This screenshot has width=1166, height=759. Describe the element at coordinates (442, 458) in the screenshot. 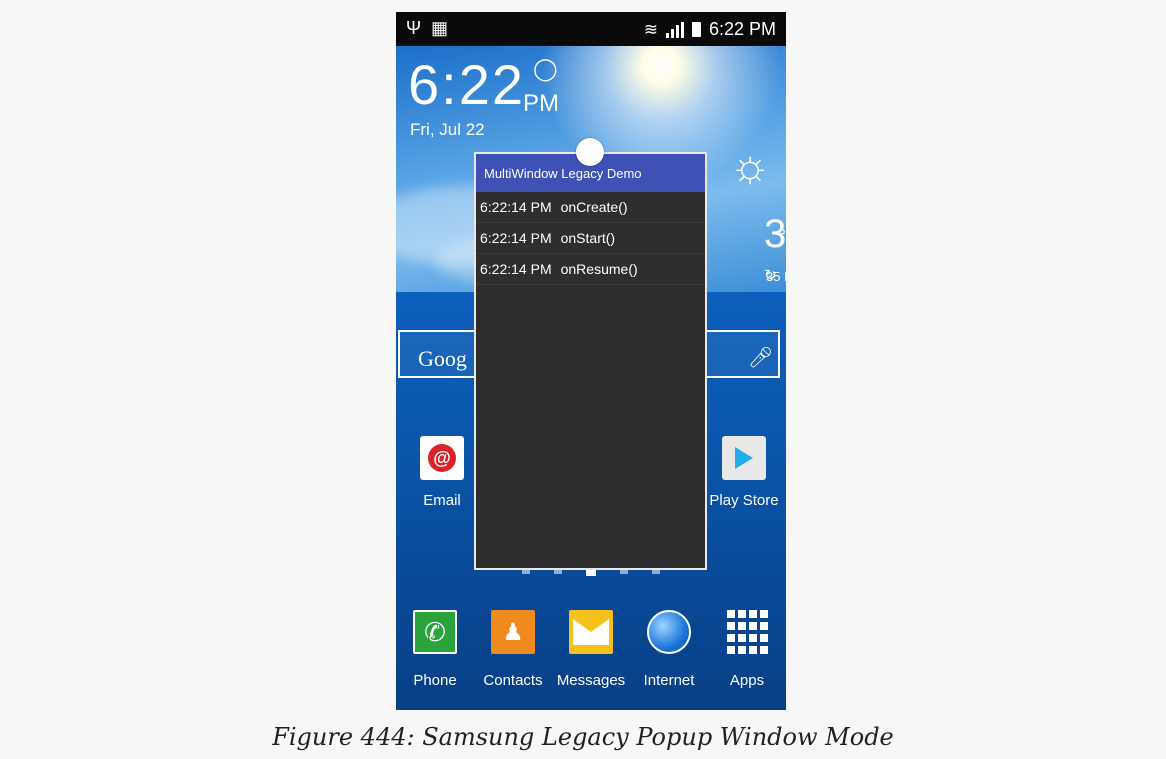

I see `email-icon: @` at that location.